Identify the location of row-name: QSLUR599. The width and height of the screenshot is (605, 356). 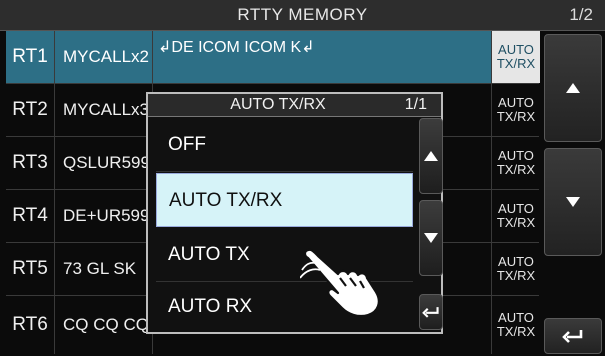
(104, 163).